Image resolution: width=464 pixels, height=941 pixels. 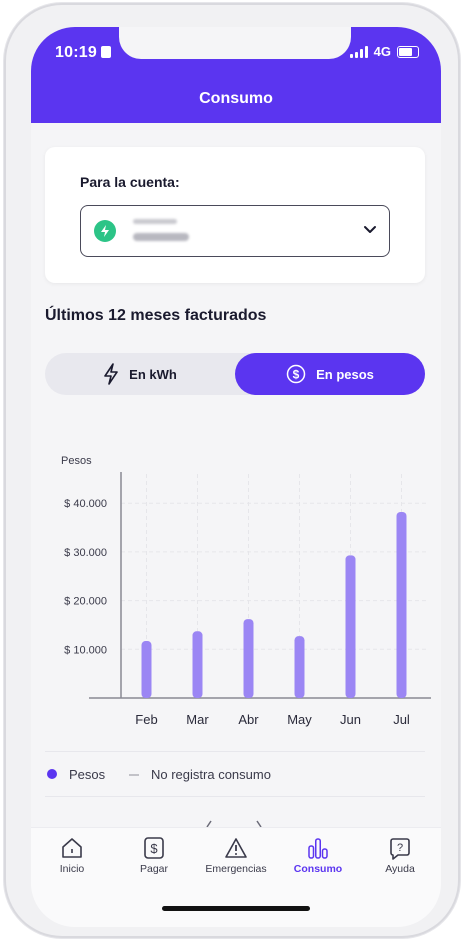 I want to click on home-indicator, so click(x=236, y=908).